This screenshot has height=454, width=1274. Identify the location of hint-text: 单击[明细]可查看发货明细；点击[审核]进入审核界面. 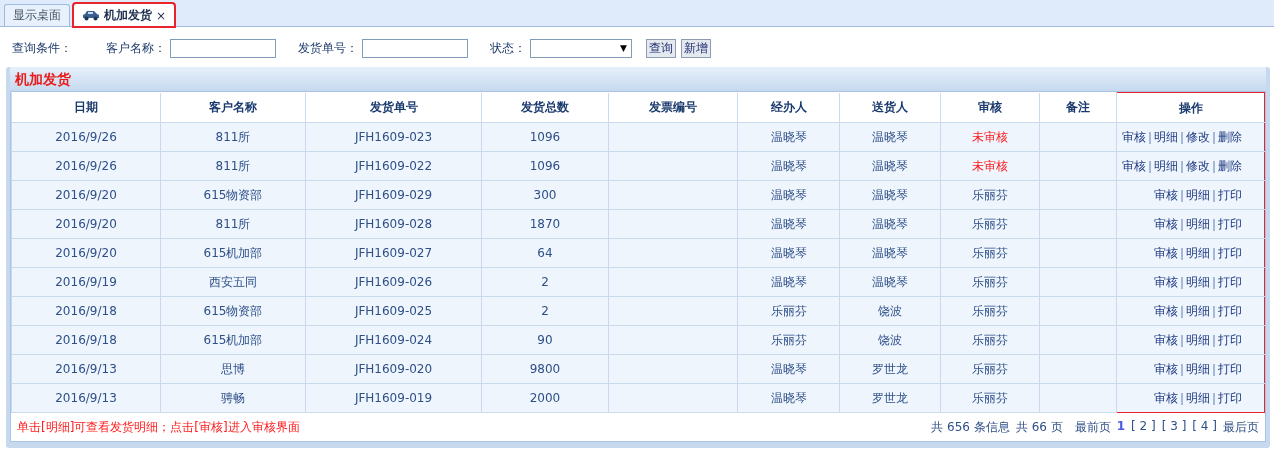
(158, 427).